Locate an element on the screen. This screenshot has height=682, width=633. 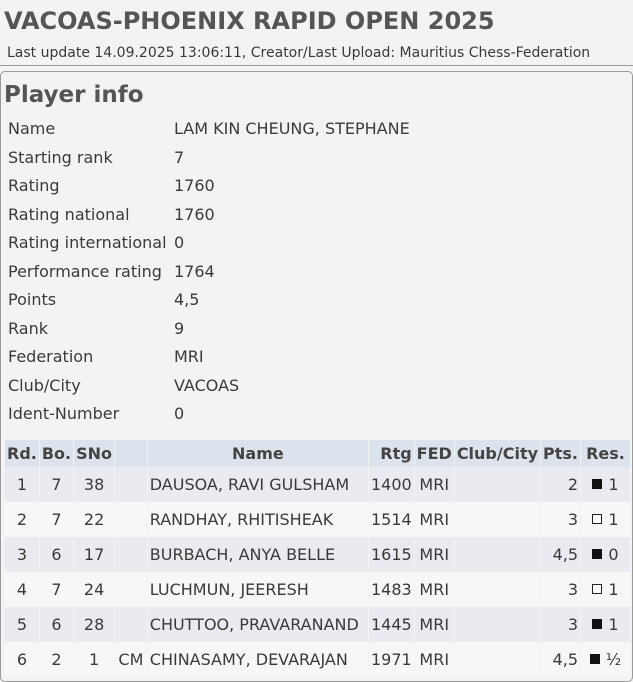
col-header-result: Res. is located at coordinates (605, 453).